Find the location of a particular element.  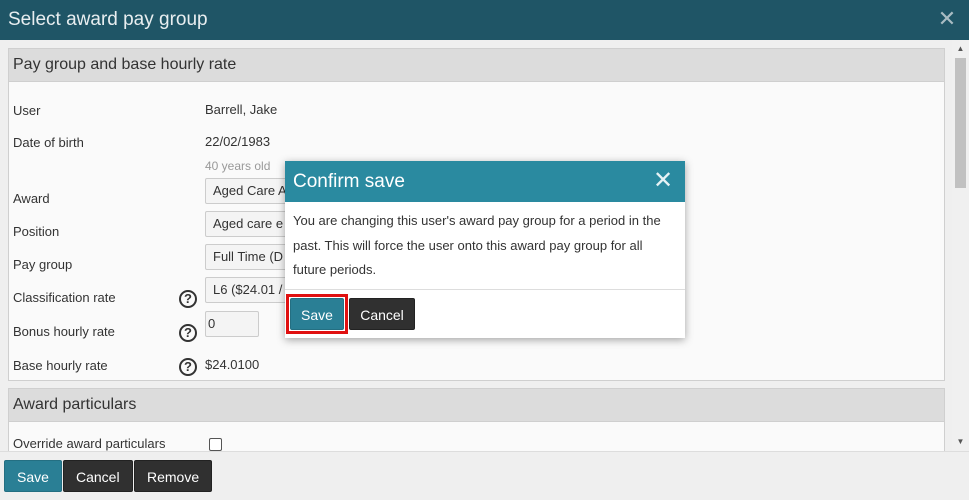

dialog-save-button: Save is located at coordinates (317, 314).